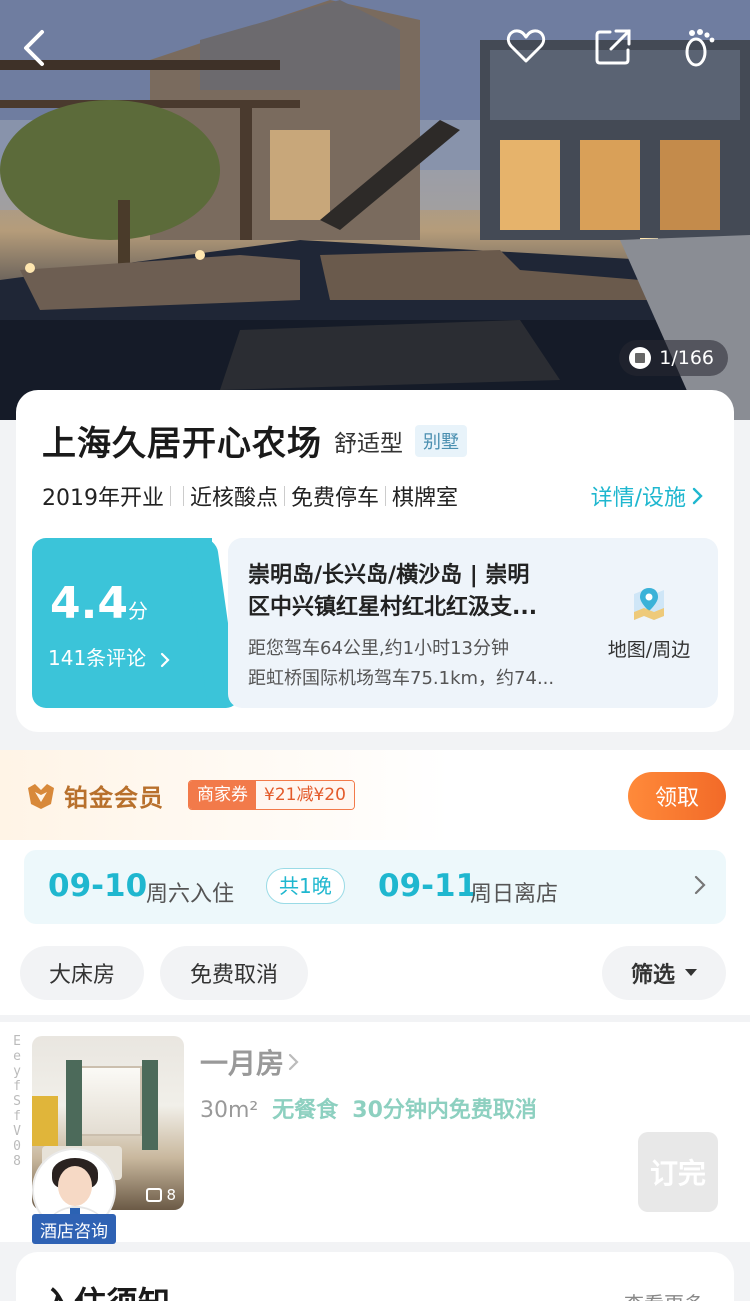 The image size is (750, 1301). I want to click on photo-count-text: 1/166, so click(686, 358).